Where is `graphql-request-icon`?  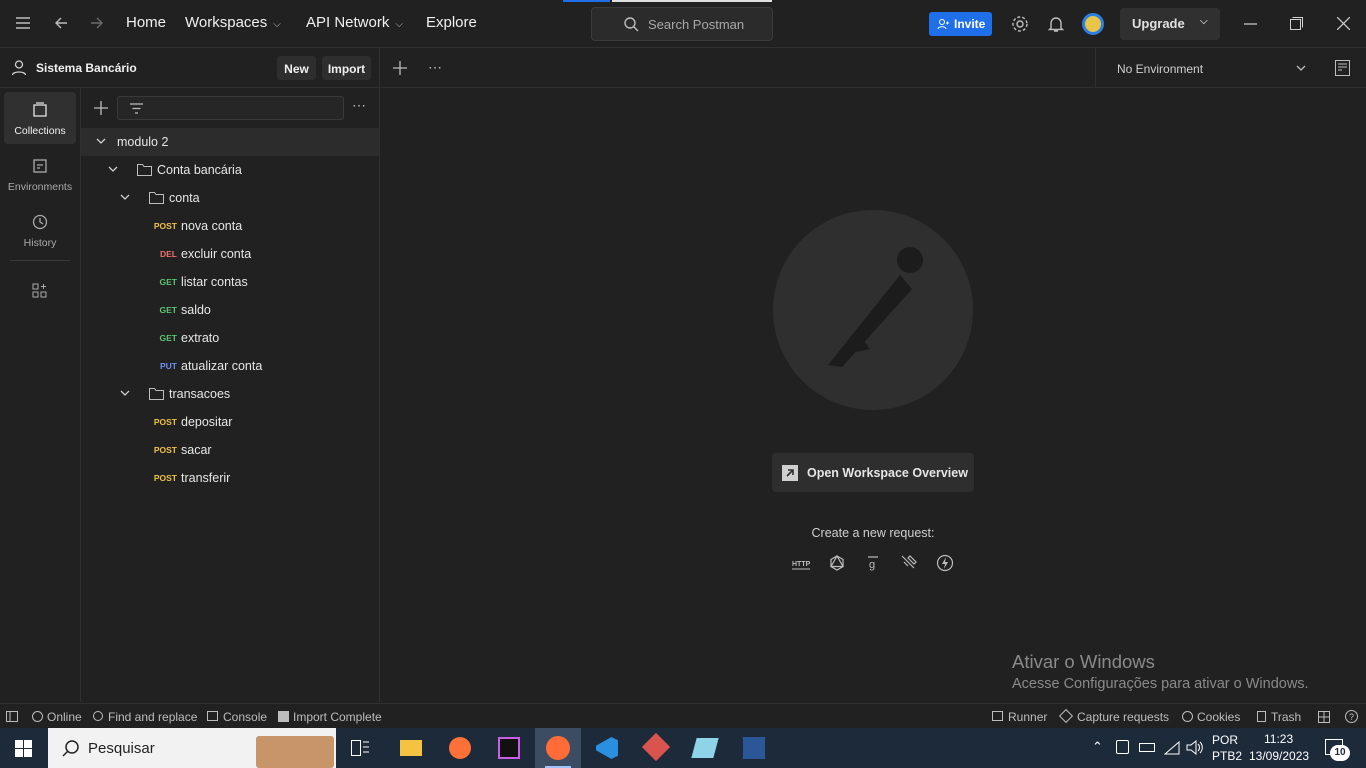 graphql-request-icon is located at coordinates (837, 563).